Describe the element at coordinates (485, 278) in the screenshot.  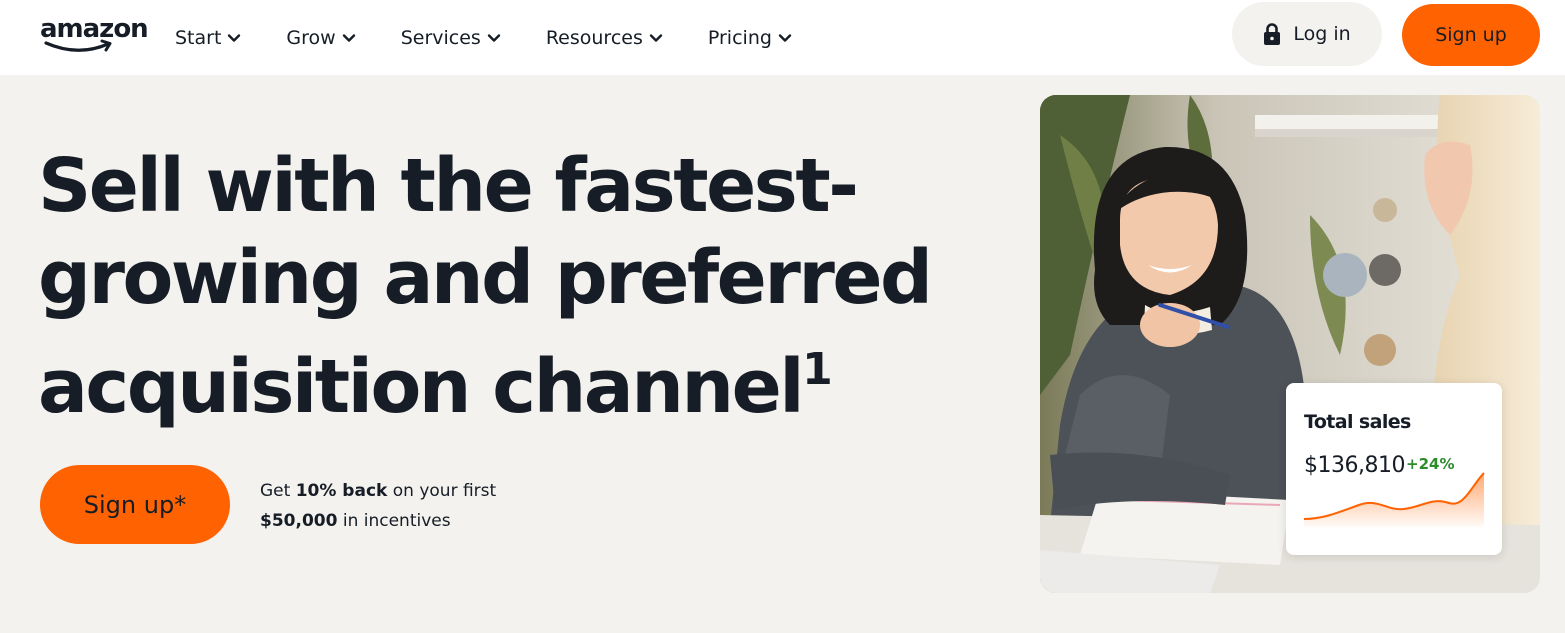
I see `hero-title-line-2: growing and preferred` at that location.